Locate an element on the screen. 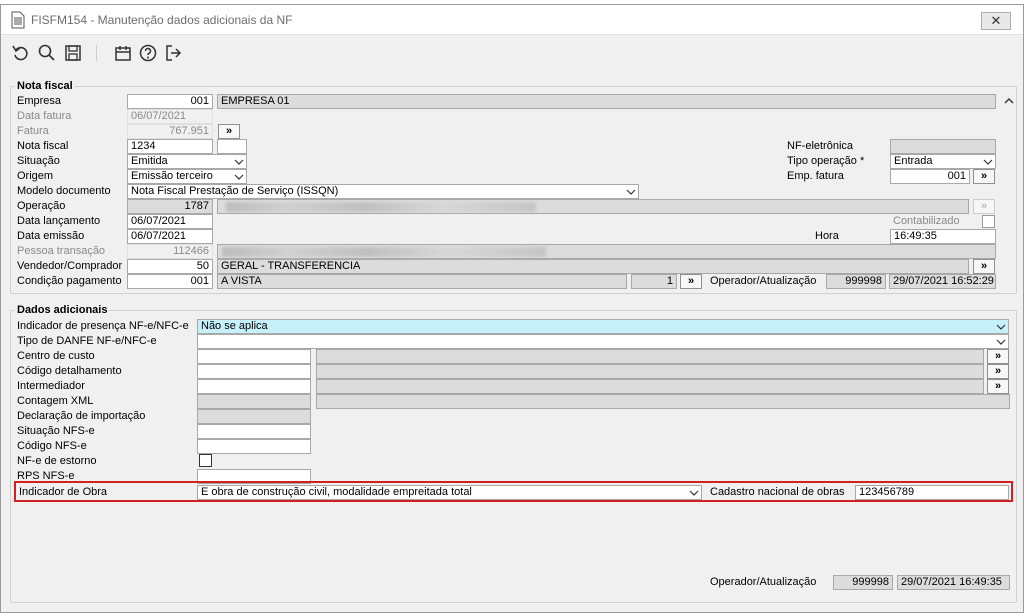 The width and height of the screenshot is (1026, 613). modelo-documento-label: Modelo documento is located at coordinates (64, 191).